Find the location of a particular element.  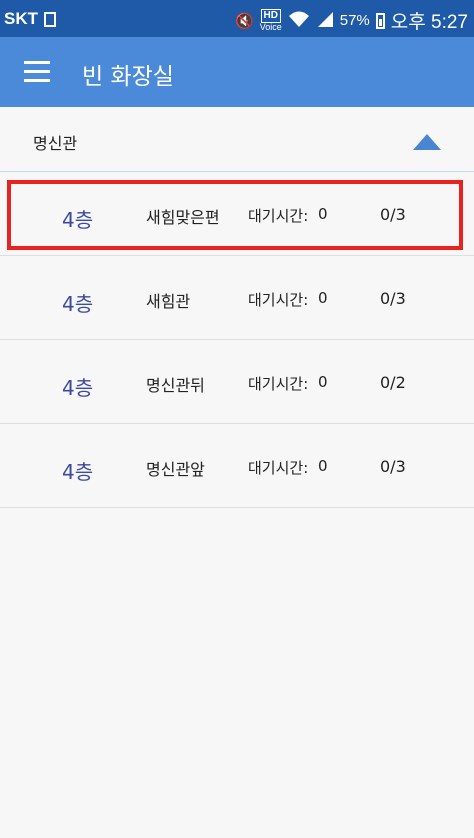

app-bar: 빈 화장실 is located at coordinates (237, 72).